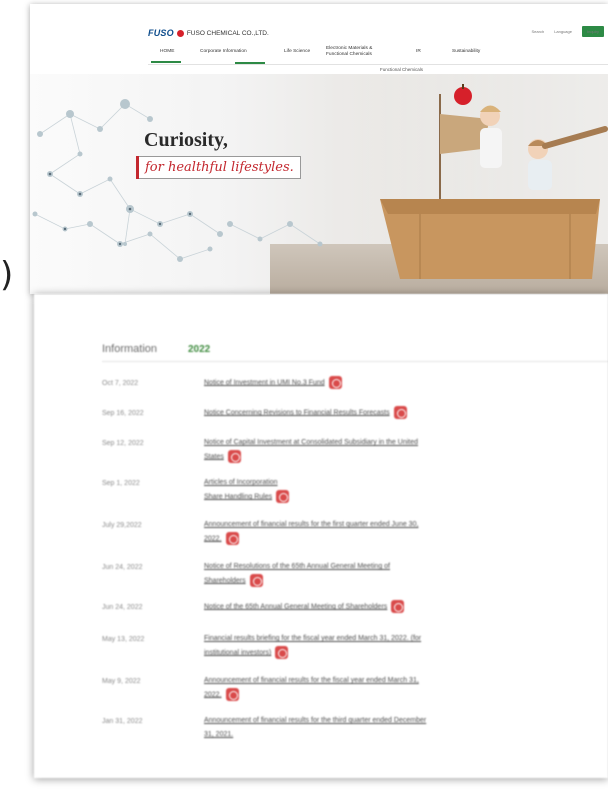 The image size is (608, 807). I want to click on molecule-network-graphic, so click(177, 180).